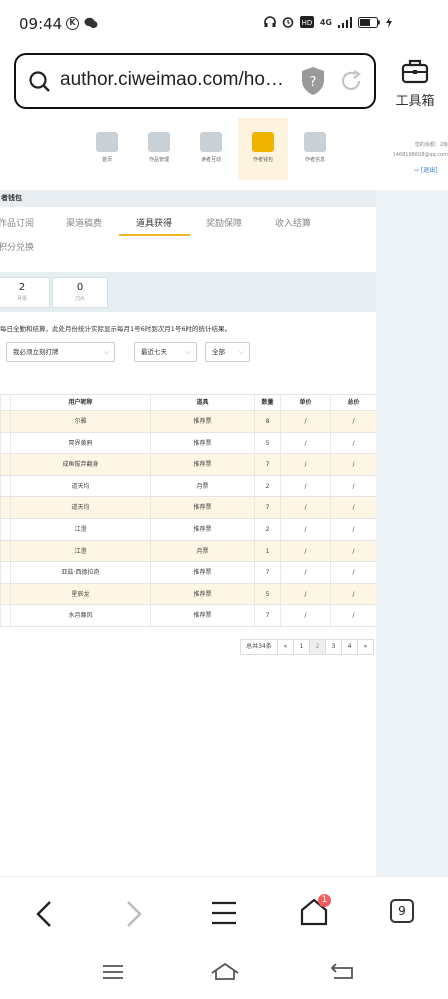  What do you see at coordinates (263, 142) in the screenshot?
I see `wallet-icon` at bounding box center [263, 142].